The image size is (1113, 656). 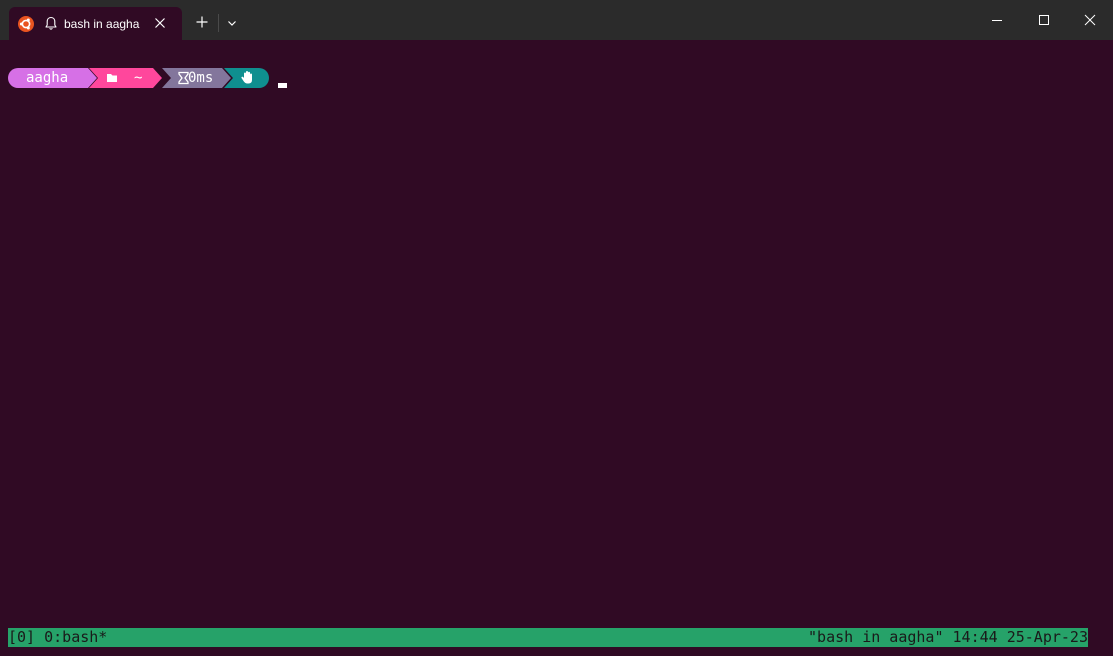 I want to click on prompt-path-segment, so click(x=125, y=78).